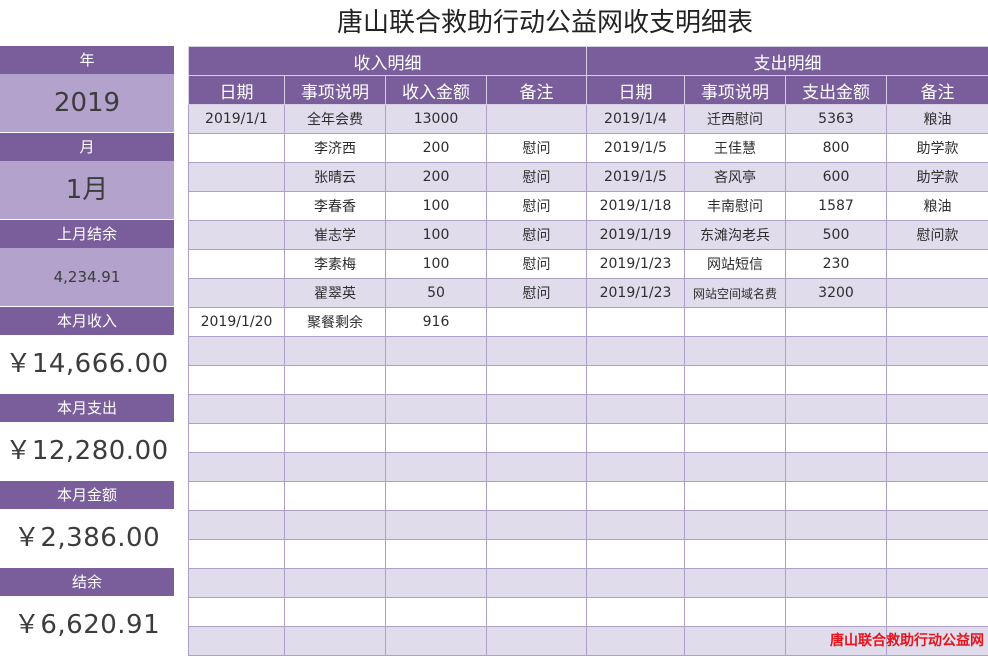 This screenshot has height=656, width=988. I want to click on income-amount-cell: 916, so click(436, 322).